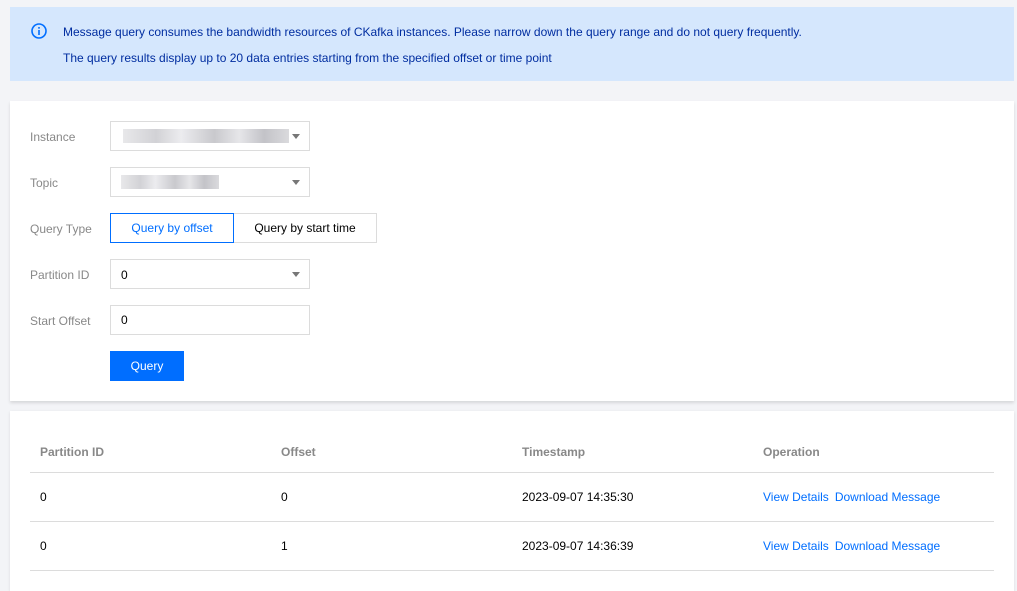  Describe the element at coordinates (632, 497) in the screenshot. I see `cell-timestamp: 2023-09-07 14:35:30` at that location.